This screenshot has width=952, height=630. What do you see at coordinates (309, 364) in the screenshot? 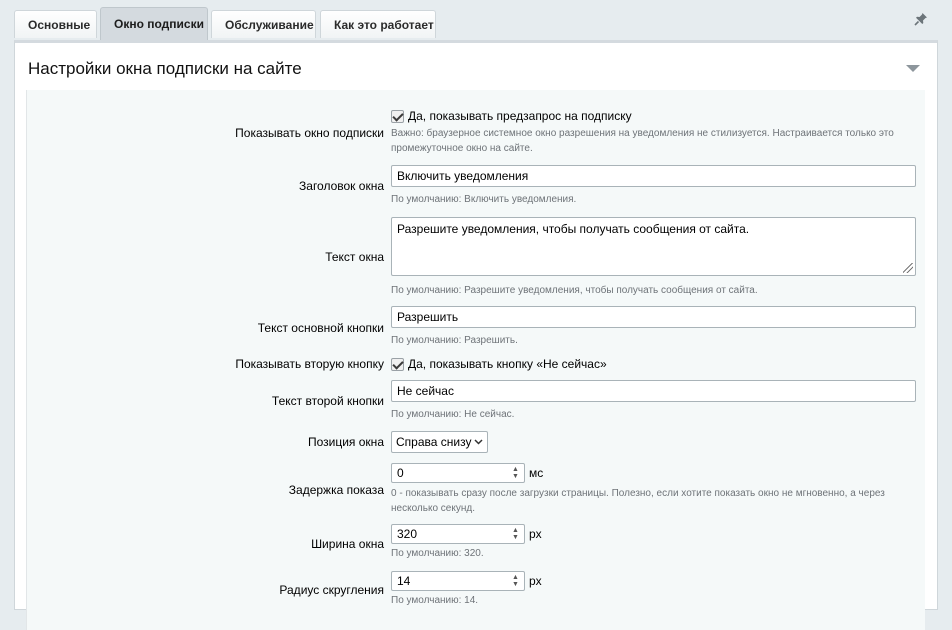
I see `show-second-label: Показывать вторую кнопку` at bounding box center [309, 364].